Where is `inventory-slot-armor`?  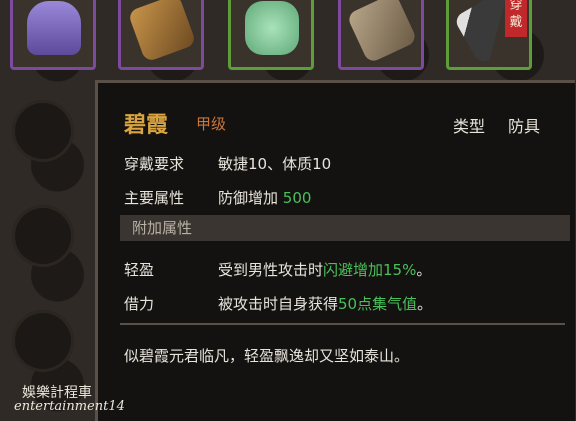 inventory-slot-armor is located at coordinates (161, 35).